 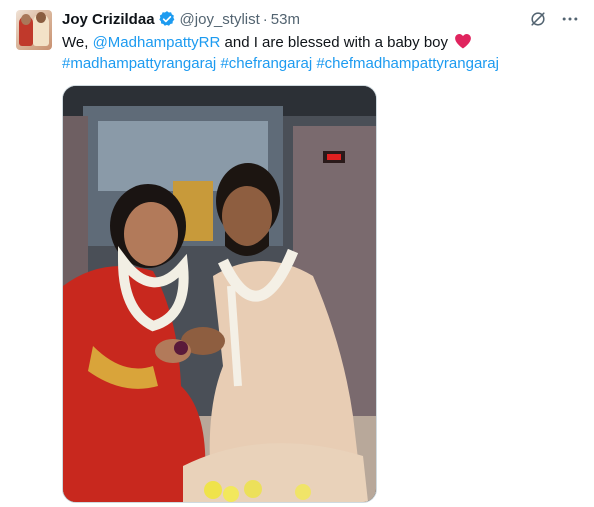 I want to click on tweet-text-prefix: We,, so click(x=77, y=42).